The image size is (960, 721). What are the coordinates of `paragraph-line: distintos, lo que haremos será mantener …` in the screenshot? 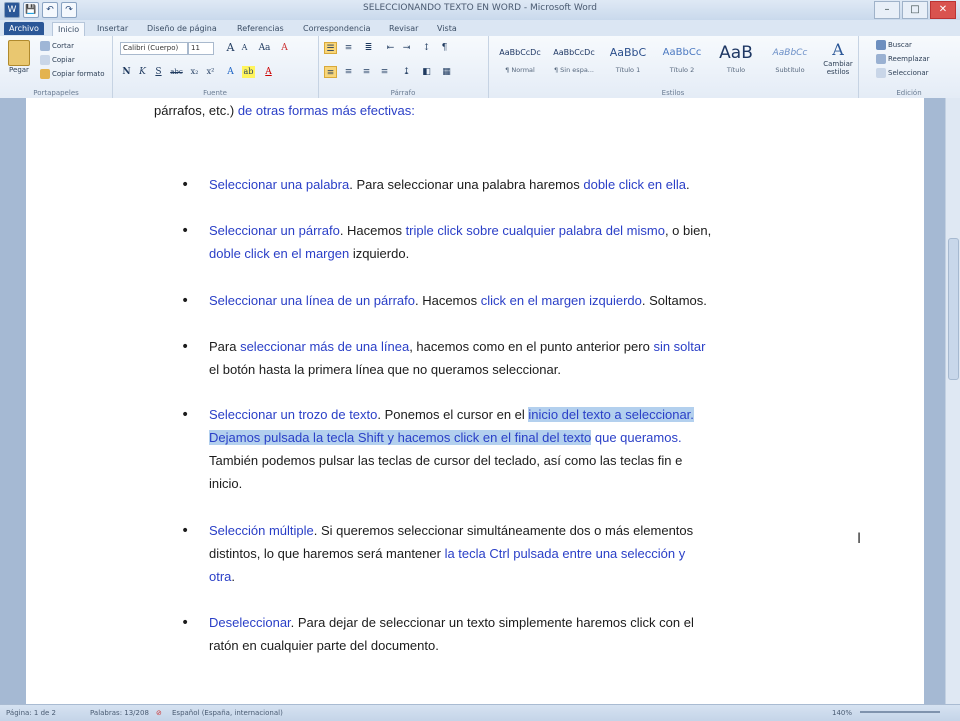 It's located at (447, 554).